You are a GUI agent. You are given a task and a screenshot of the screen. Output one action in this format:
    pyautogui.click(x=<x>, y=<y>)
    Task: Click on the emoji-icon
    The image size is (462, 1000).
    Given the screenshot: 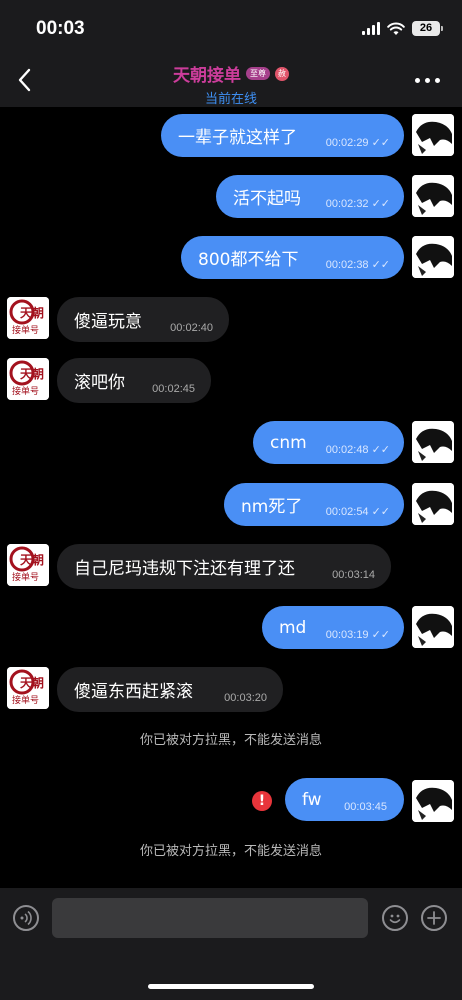 What is the action you would take?
    pyautogui.click(x=395, y=918)
    